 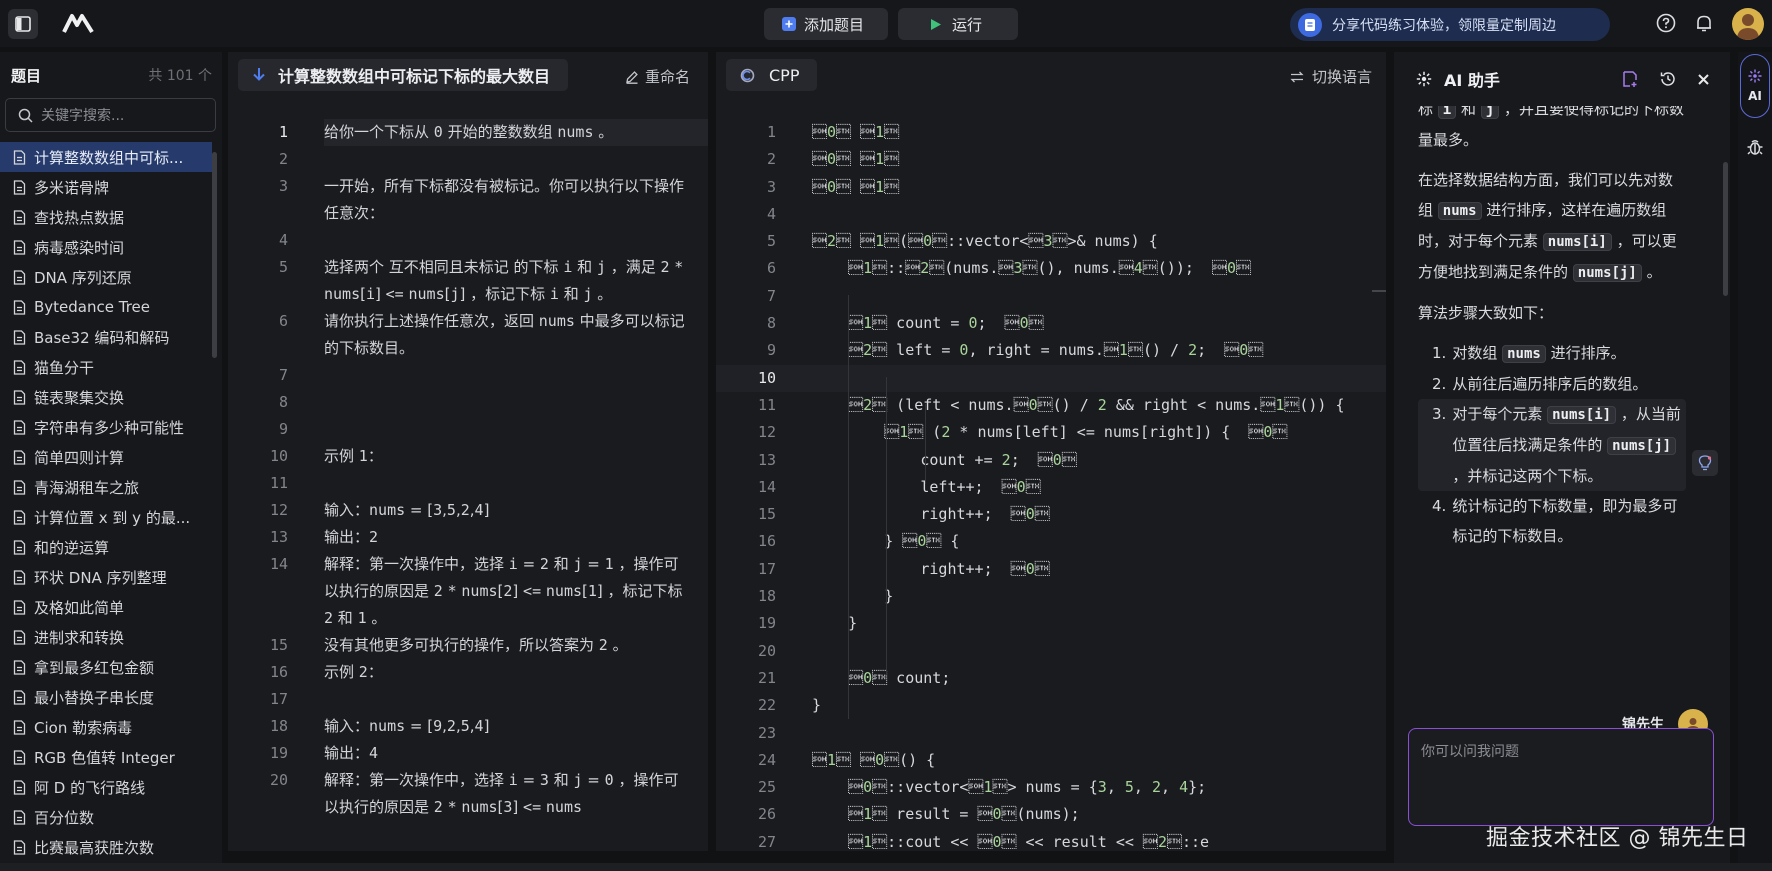 I want to click on description-line-text: 输入：nums = [9,2,5,4], so click(x=407, y=726).